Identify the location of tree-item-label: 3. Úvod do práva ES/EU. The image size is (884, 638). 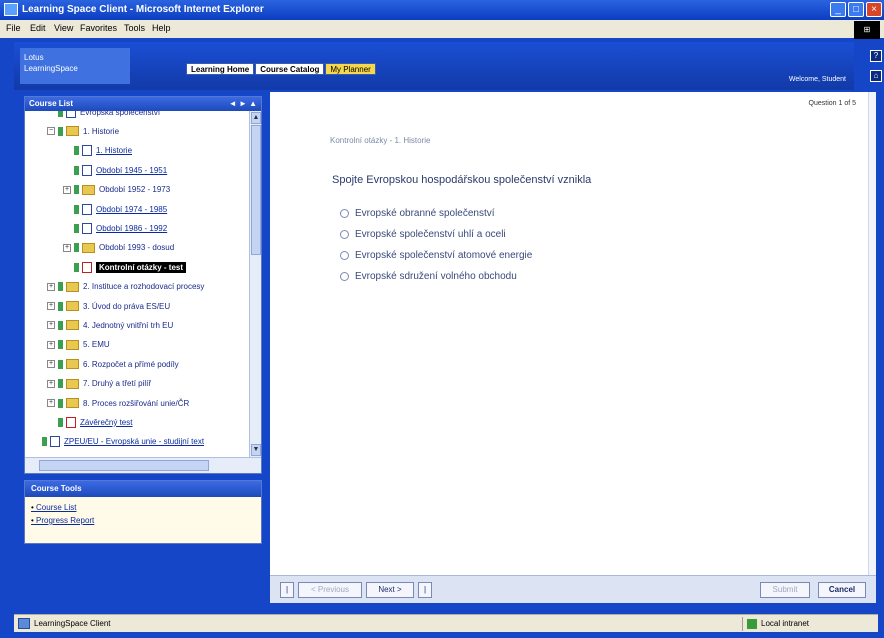
(126, 306).